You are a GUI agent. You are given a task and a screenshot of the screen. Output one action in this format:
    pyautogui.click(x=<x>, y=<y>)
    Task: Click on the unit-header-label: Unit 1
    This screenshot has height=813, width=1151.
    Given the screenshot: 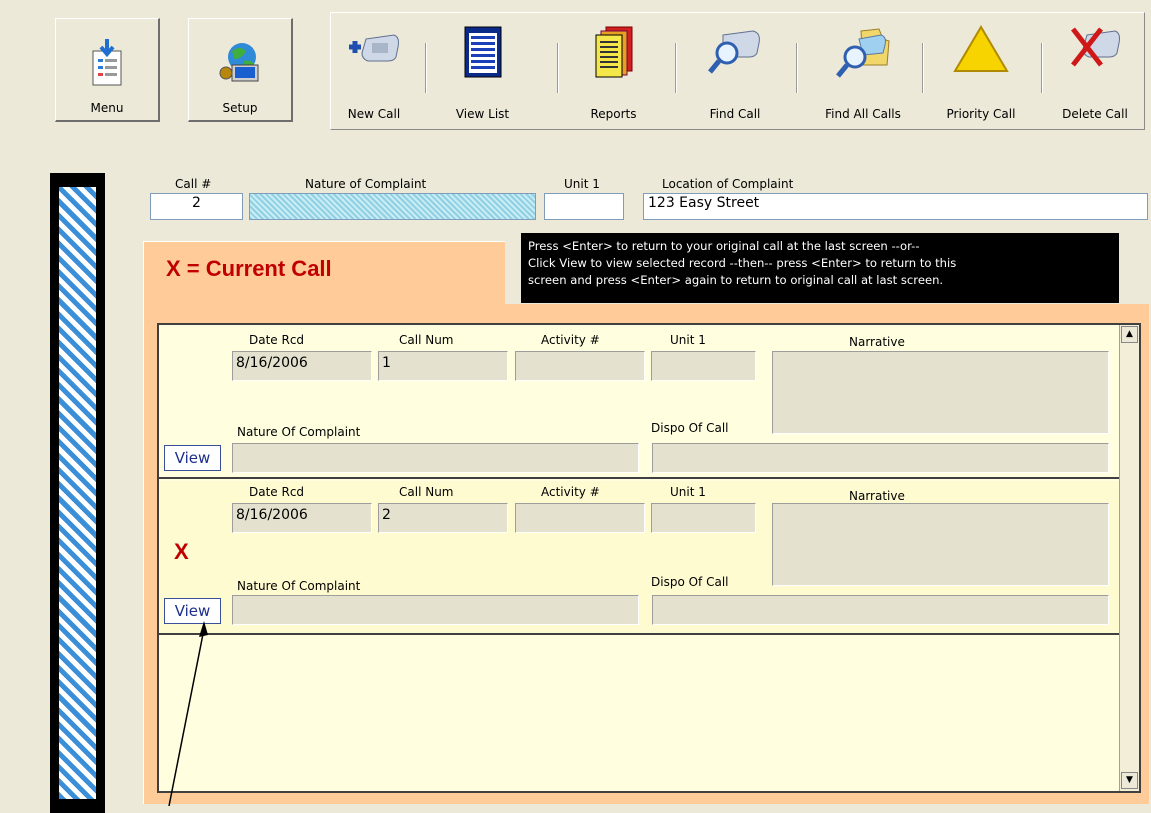 What is the action you would take?
    pyautogui.click(x=582, y=184)
    